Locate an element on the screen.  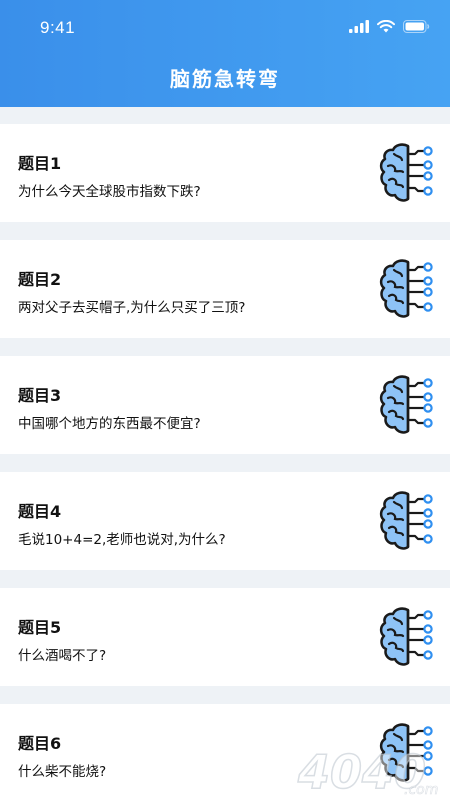
question-card-1: 题目1 为什么今天全球股市指数下跌? is located at coordinates (225, 173).